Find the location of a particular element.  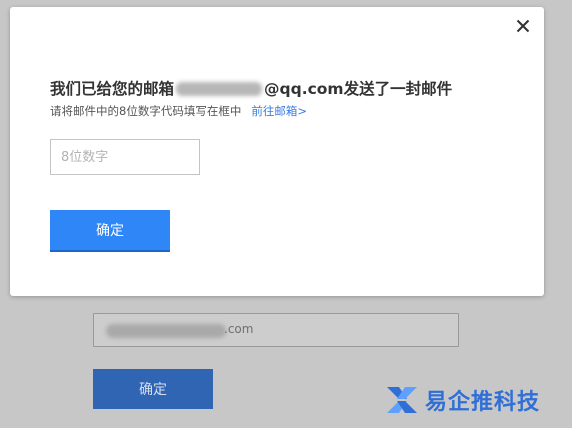

dialog-subtitle: 请将邮件中的8位数字代码填写在框中 前往邮箱> is located at coordinates (178, 111).